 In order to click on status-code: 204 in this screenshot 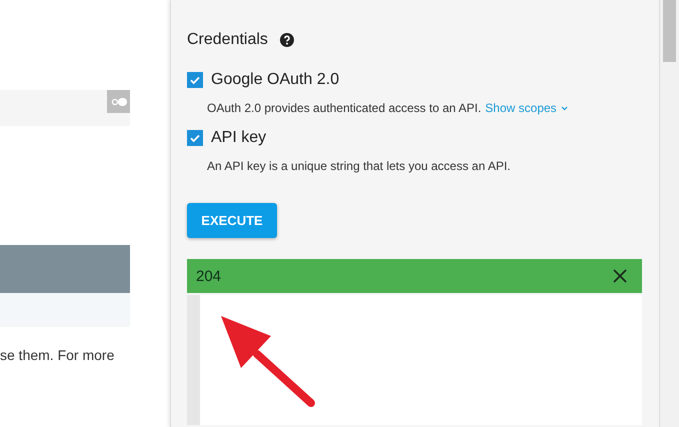, I will do `click(209, 276)`.